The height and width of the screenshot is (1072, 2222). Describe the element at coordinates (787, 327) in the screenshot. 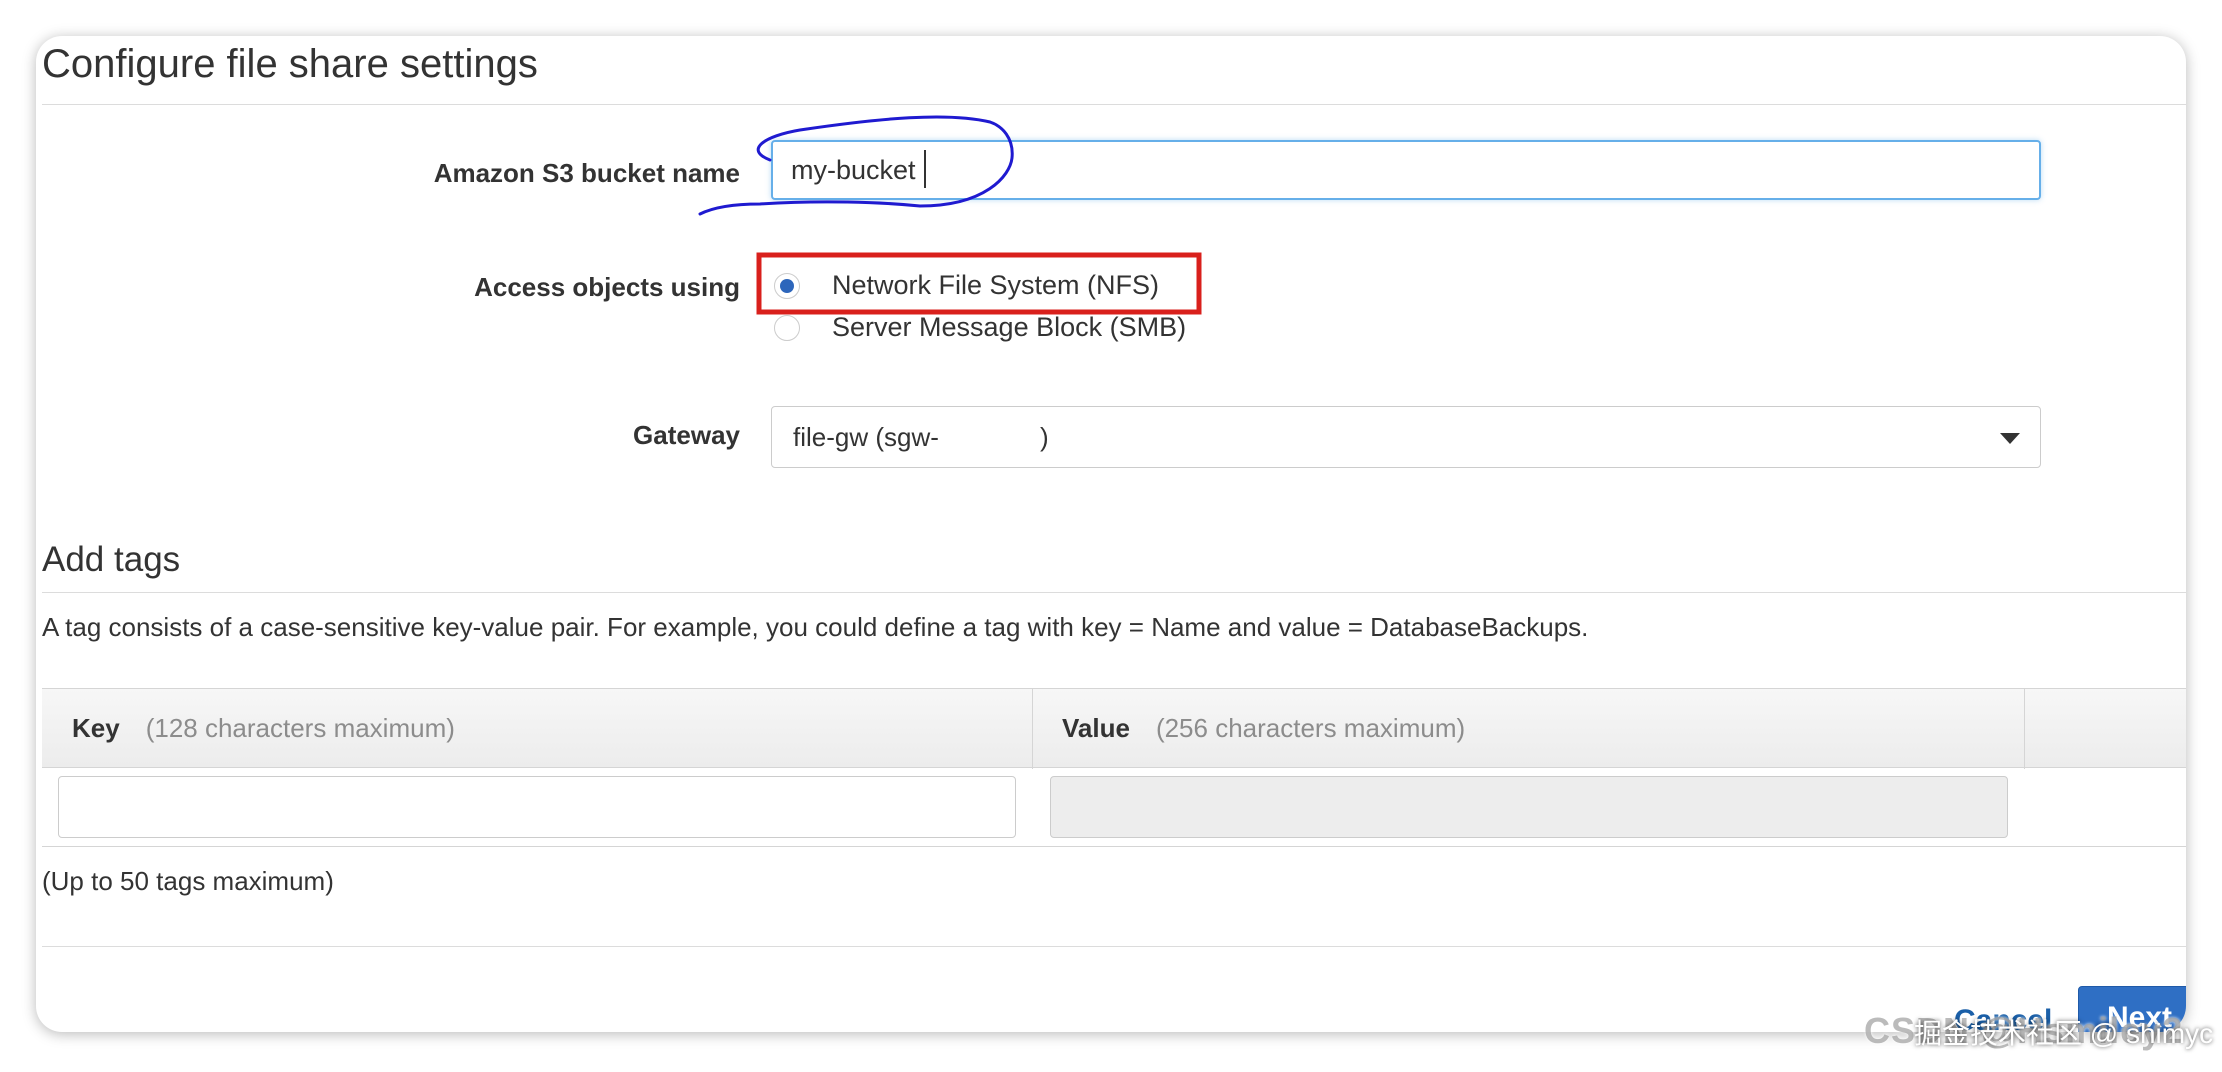

I see `smb-radio-button` at that location.